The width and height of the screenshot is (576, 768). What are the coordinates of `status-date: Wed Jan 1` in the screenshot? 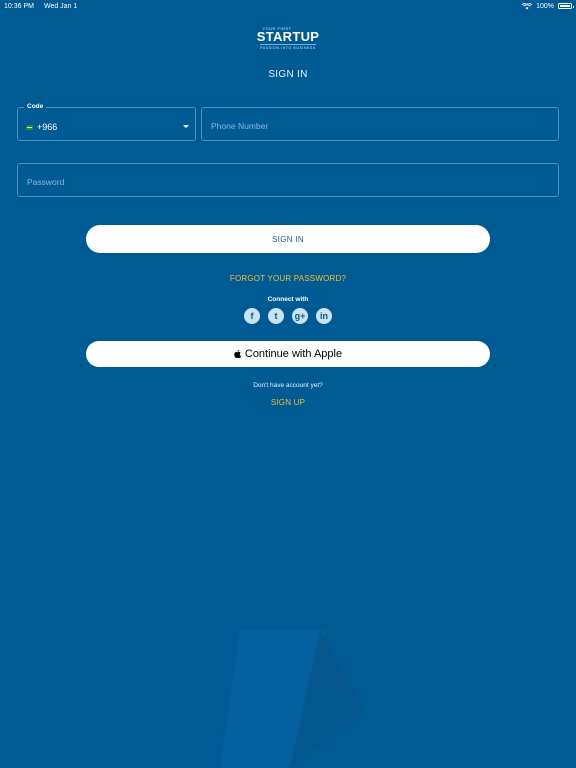 It's located at (60, 6).